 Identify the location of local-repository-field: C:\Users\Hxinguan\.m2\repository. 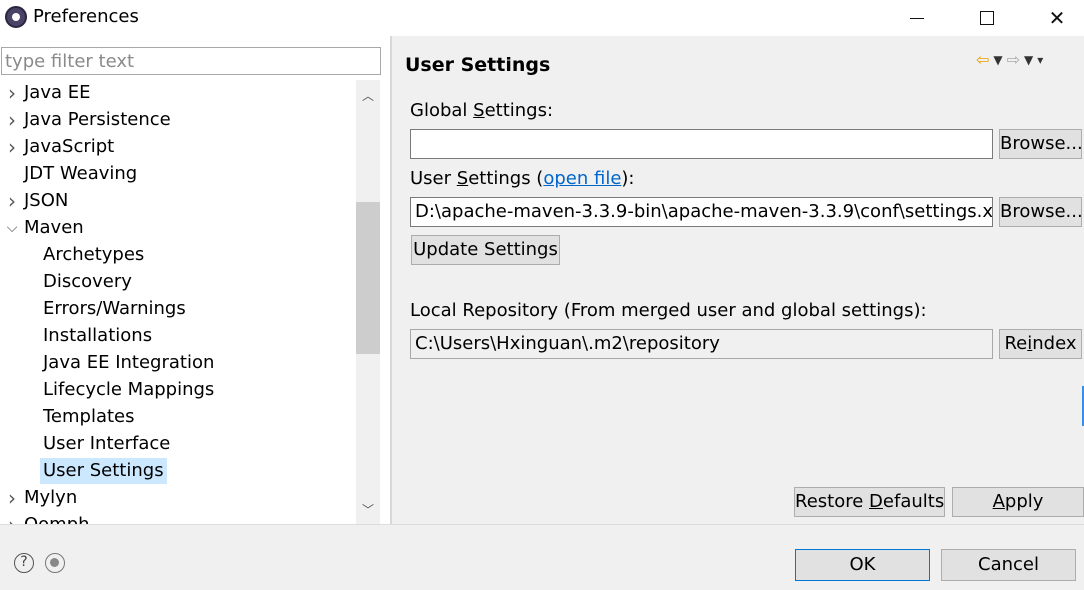
(701, 344).